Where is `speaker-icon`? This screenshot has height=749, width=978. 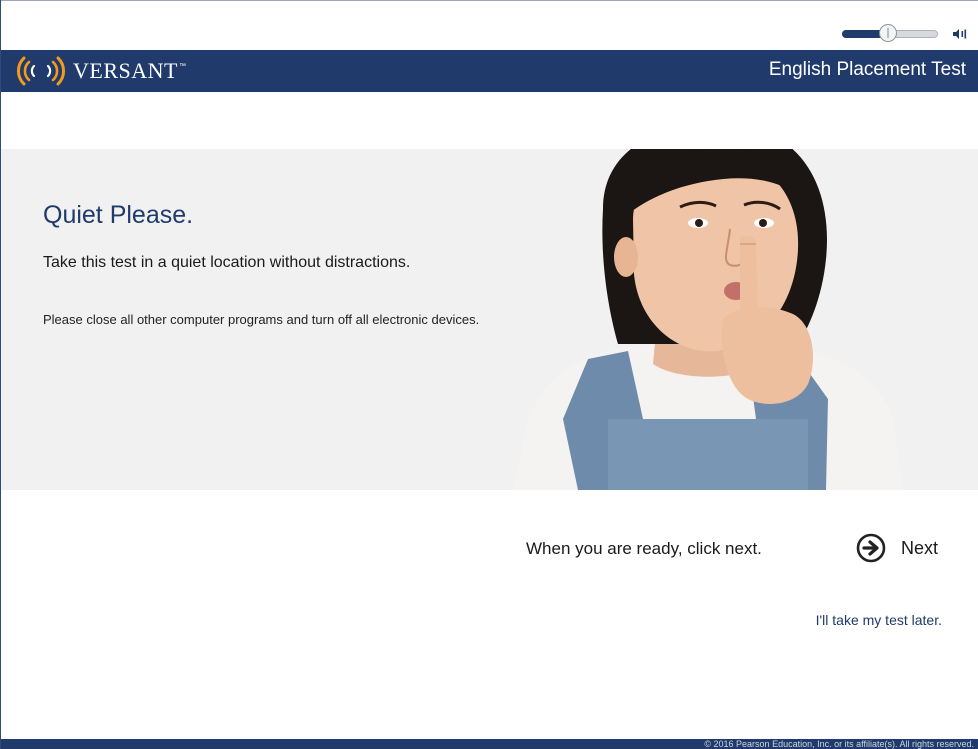 speaker-icon is located at coordinates (960, 34).